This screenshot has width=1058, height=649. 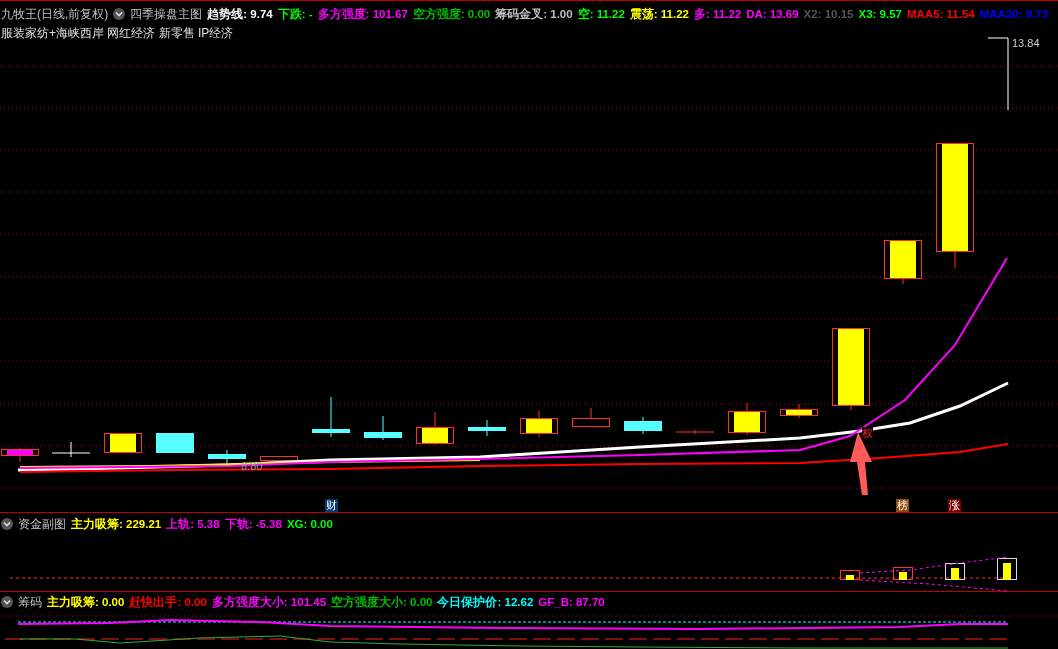 What do you see at coordinates (253, 524) in the screenshot?
I see `indicator-readout: 下轨: -5.38` at bounding box center [253, 524].